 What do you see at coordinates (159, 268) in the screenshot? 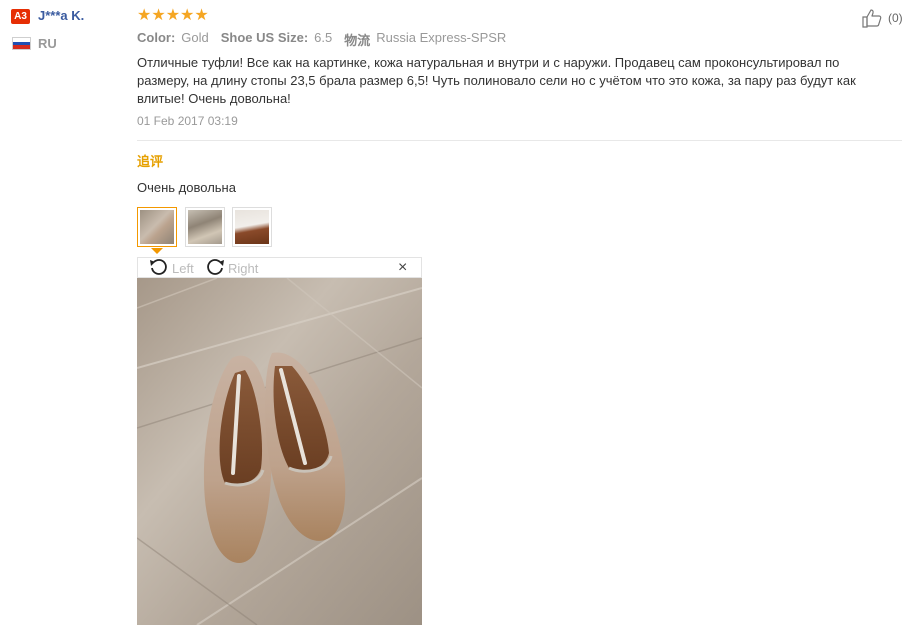
I see `rotate-left-icon` at bounding box center [159, 268].